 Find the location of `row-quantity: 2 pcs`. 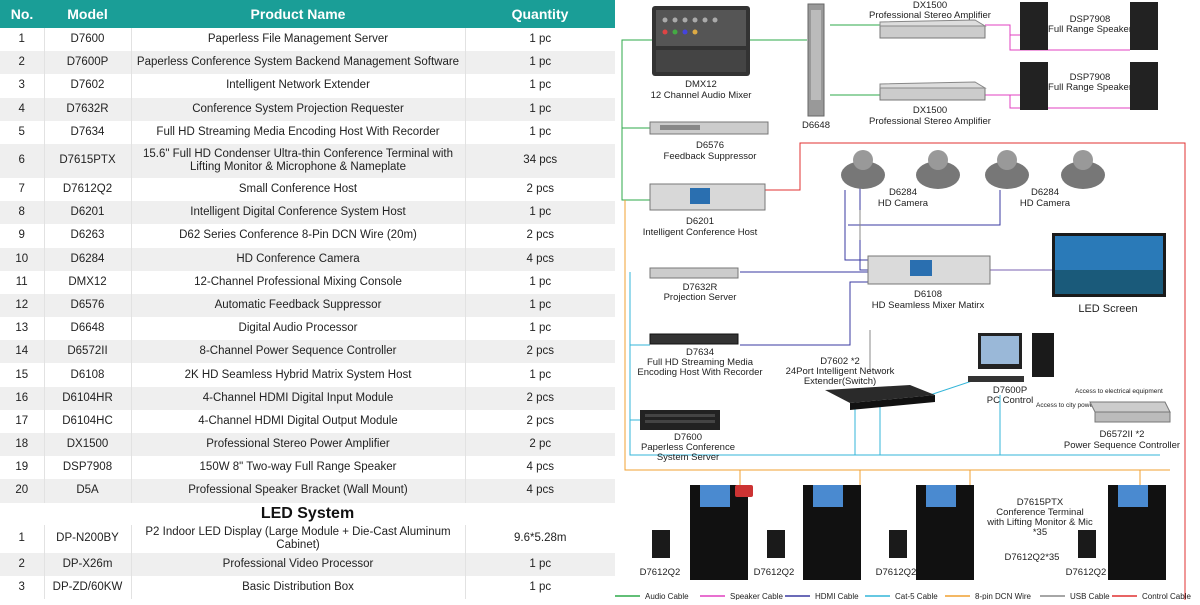

row-quantity: 2 pcs is located at coordinates (540, 236).